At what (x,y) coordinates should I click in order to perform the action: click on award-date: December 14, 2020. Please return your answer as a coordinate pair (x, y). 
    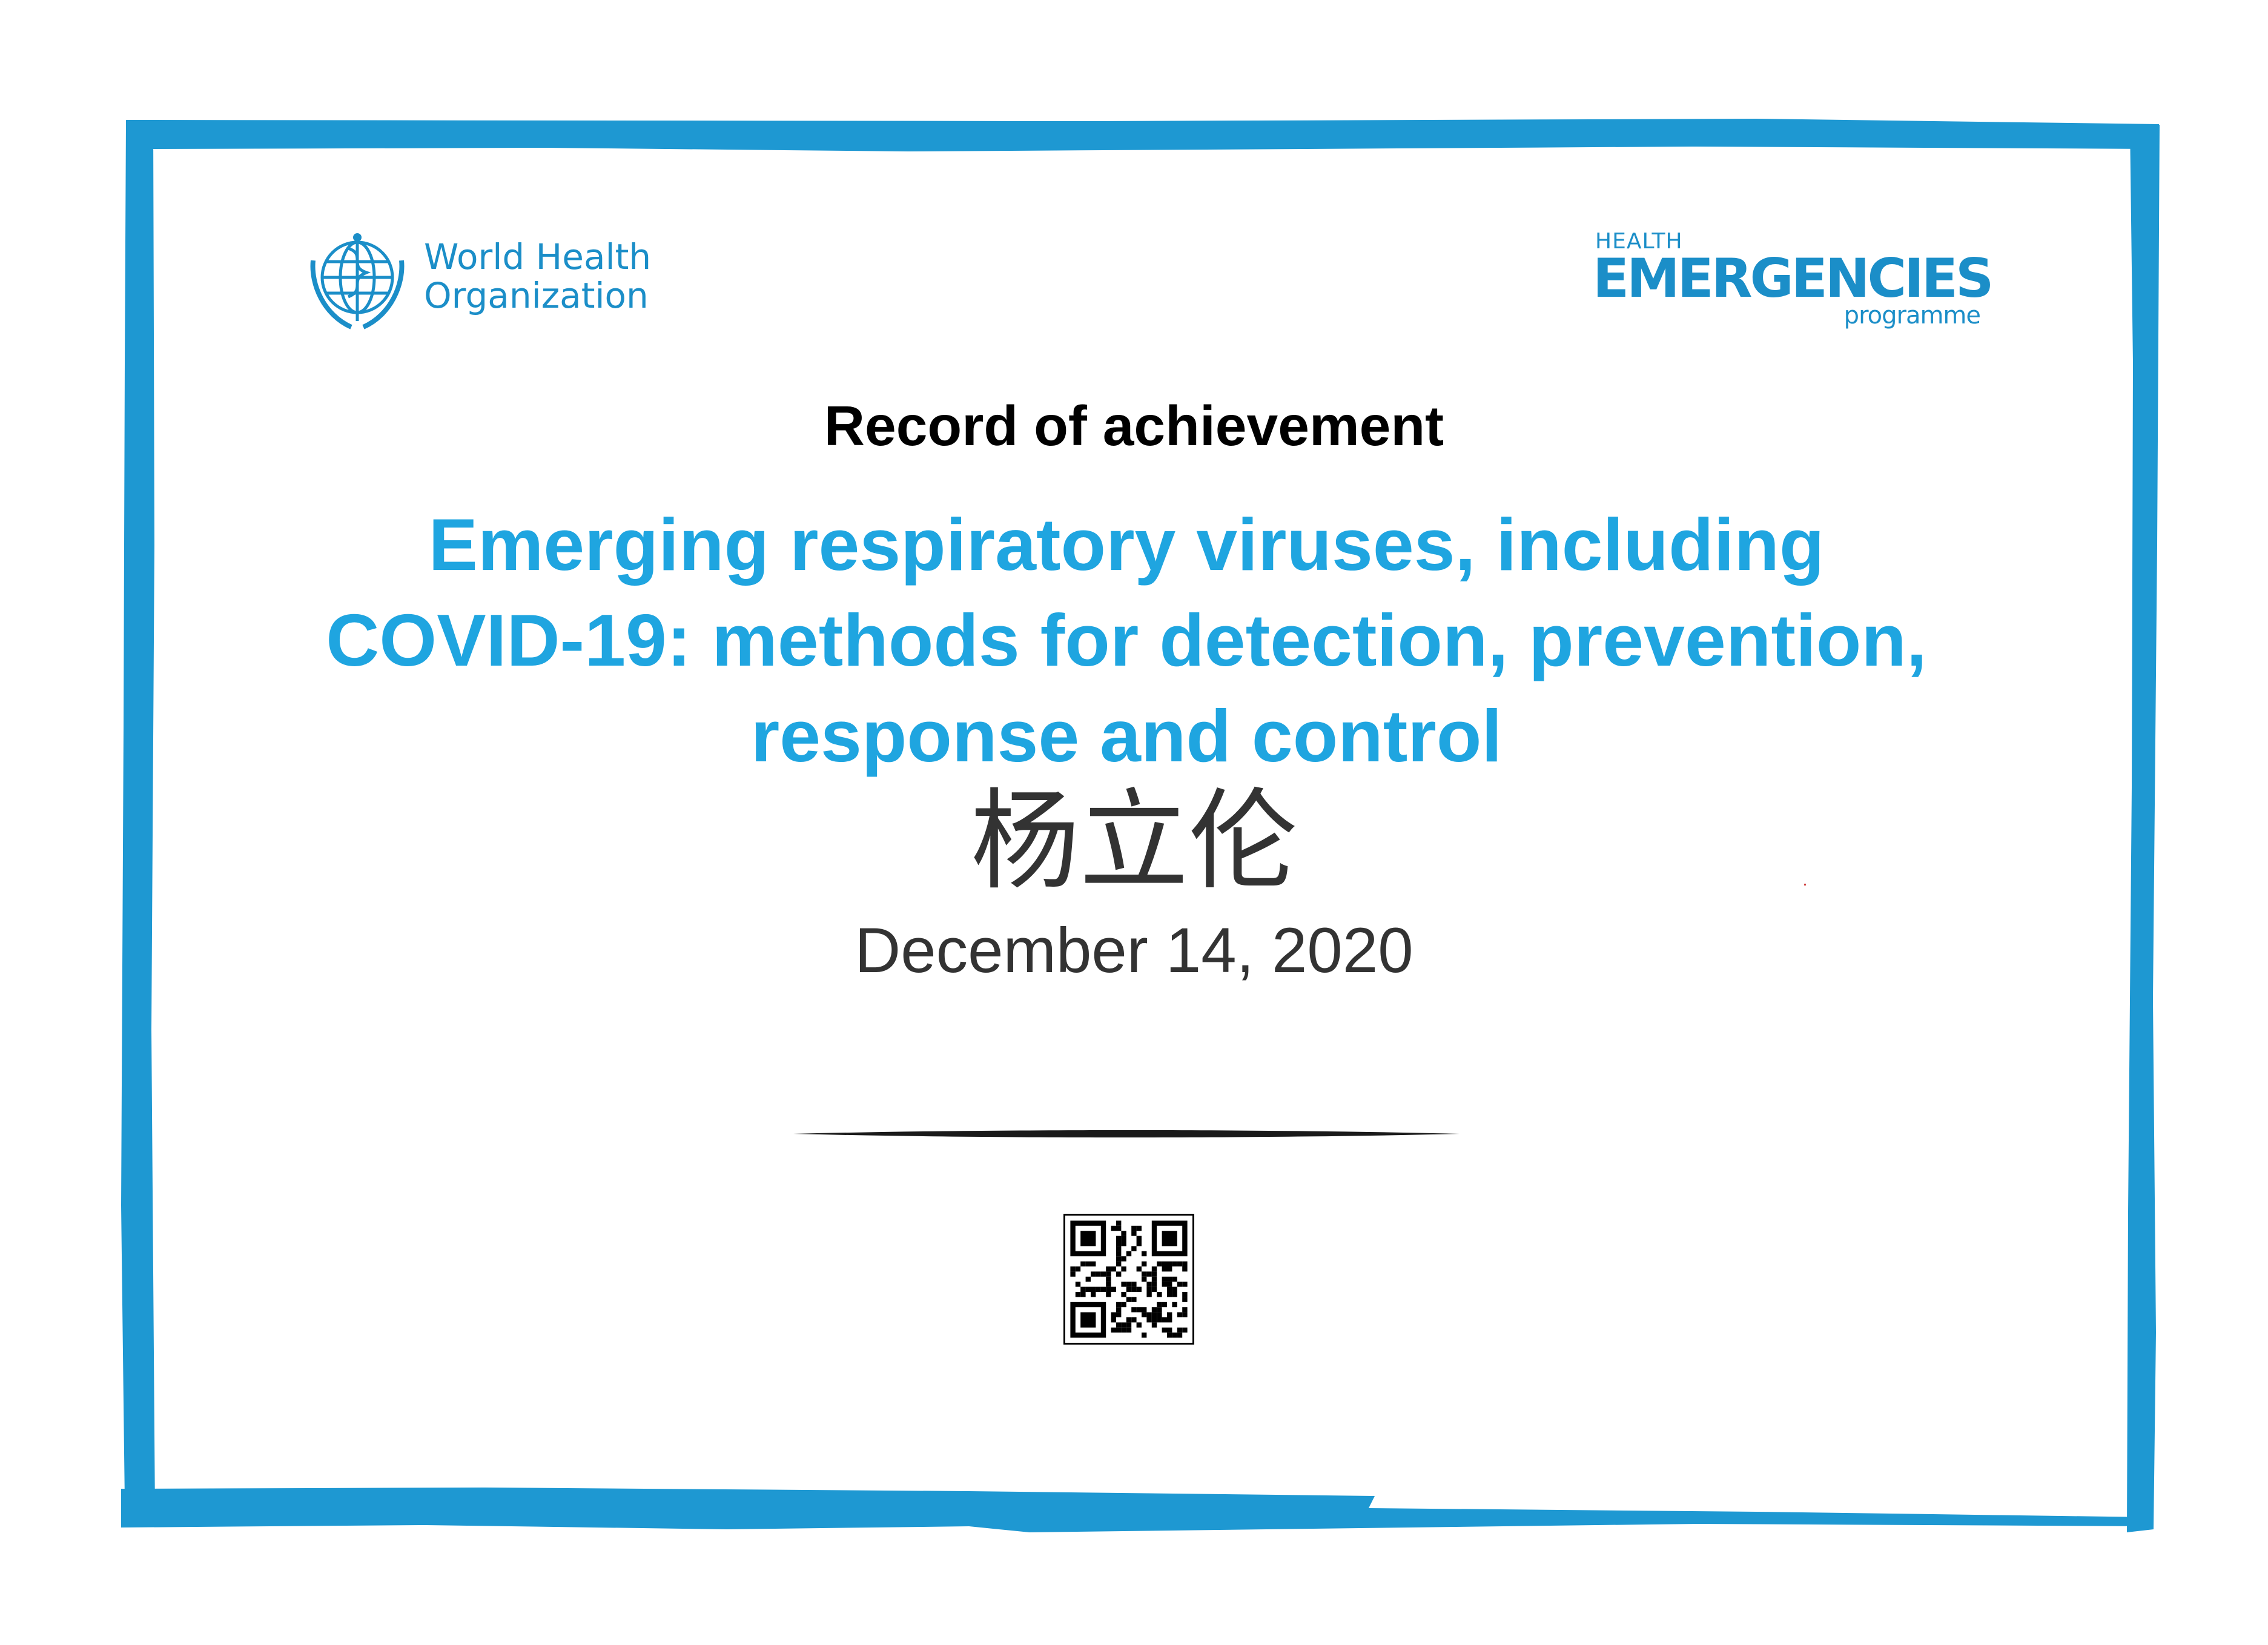
    Looking at the image, I should click on (1134, 950).